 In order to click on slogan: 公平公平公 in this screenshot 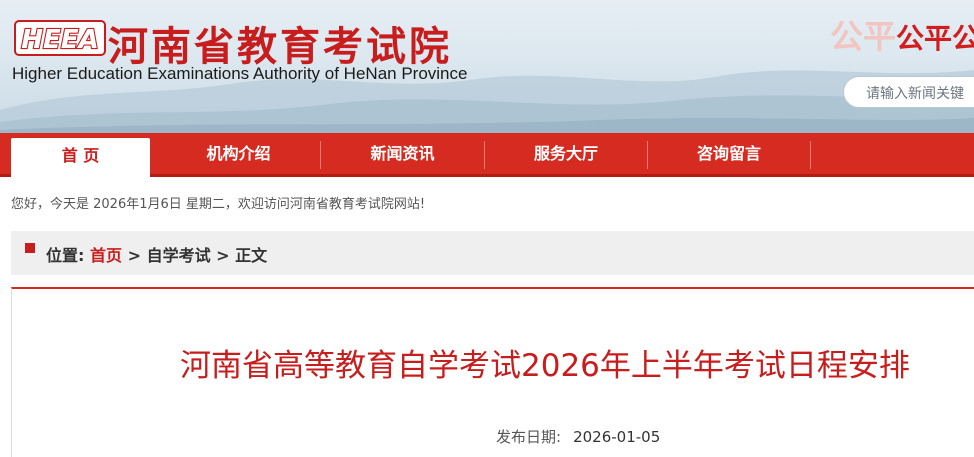, I will do `click(902, 34)`.